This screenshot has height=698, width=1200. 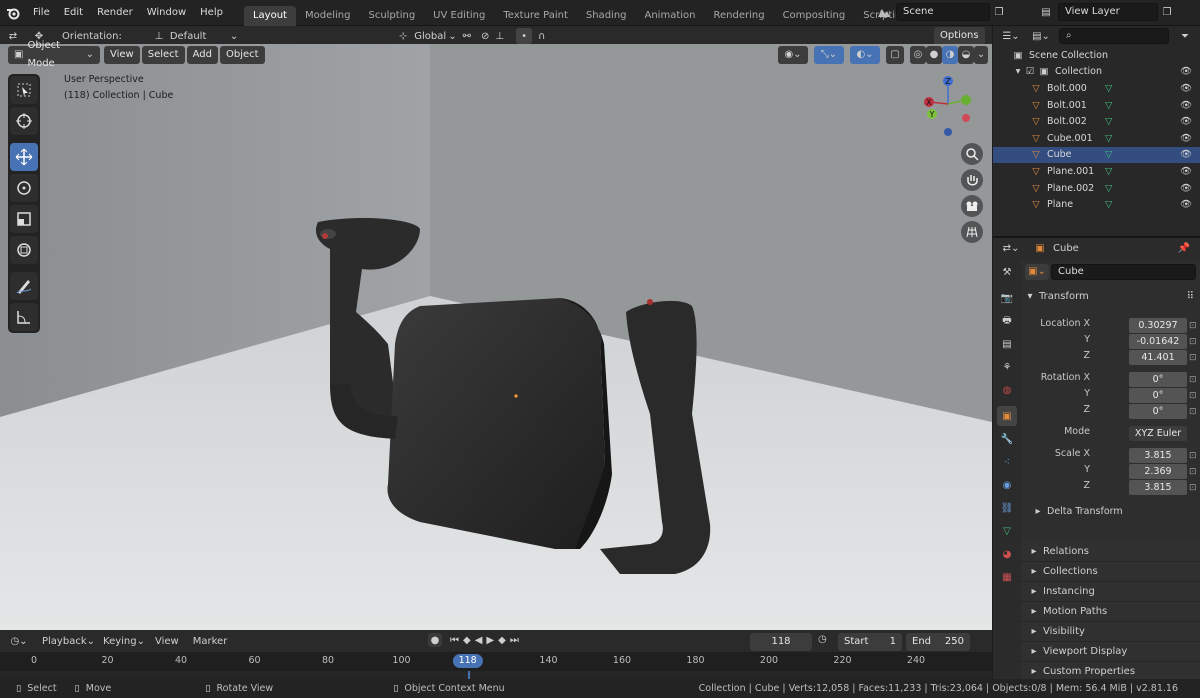 I want to click on view-layer-tab: ▤, so click(x=1007, y=344).